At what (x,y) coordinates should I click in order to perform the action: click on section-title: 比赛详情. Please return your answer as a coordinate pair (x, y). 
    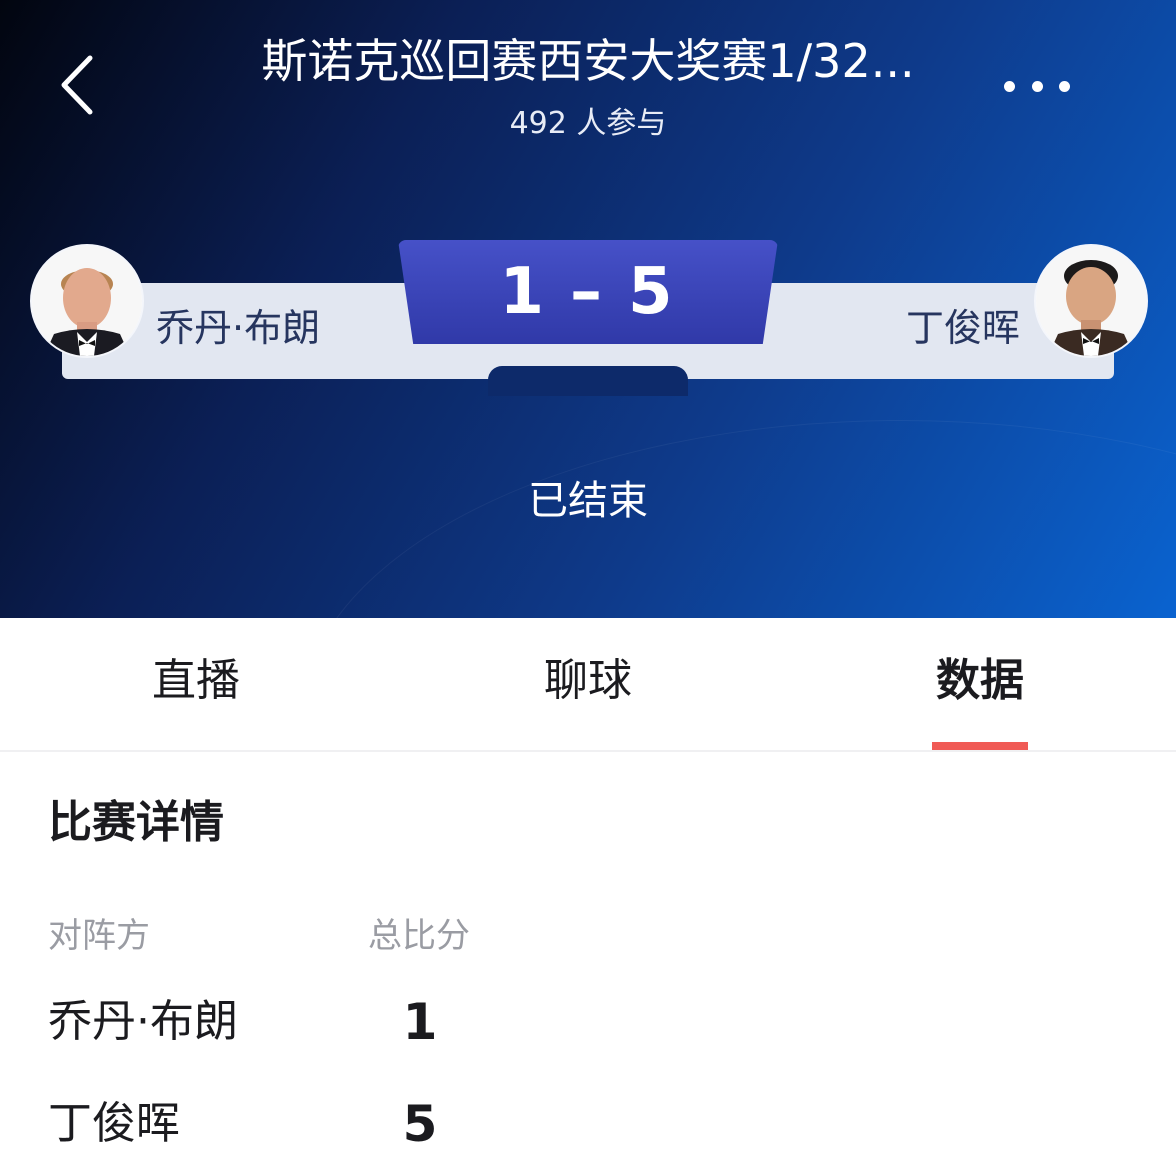
    Looking at the image, I should click on (136, 822).